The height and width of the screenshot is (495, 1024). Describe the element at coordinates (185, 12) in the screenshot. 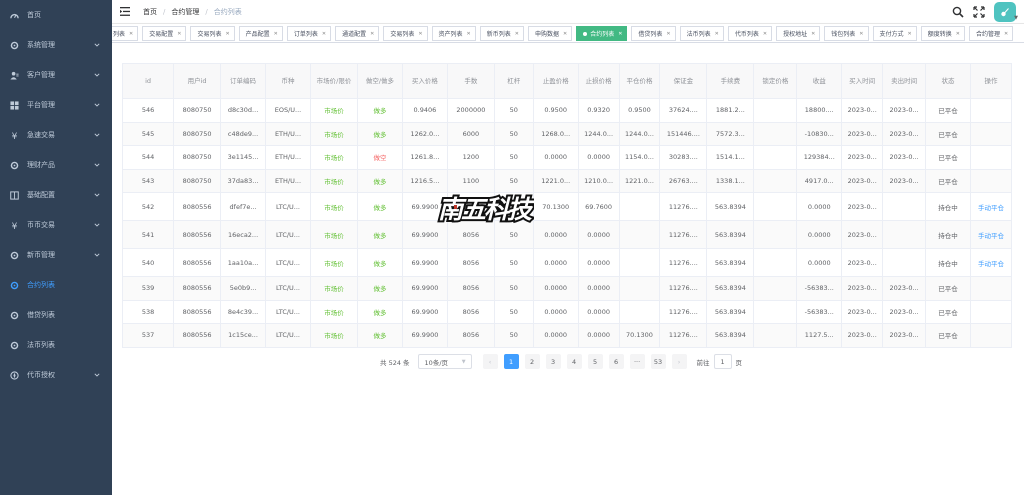

I see `breadcrumb-section: 合约管理` at that location.